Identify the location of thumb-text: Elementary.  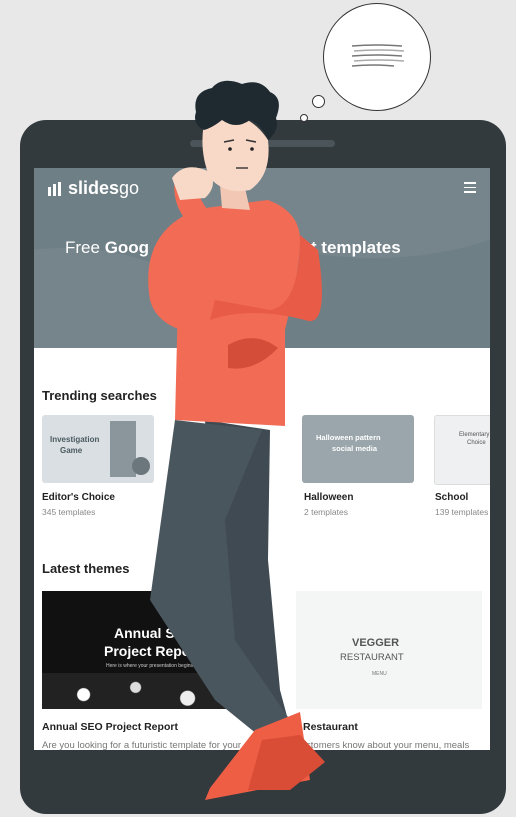
(474, 435).